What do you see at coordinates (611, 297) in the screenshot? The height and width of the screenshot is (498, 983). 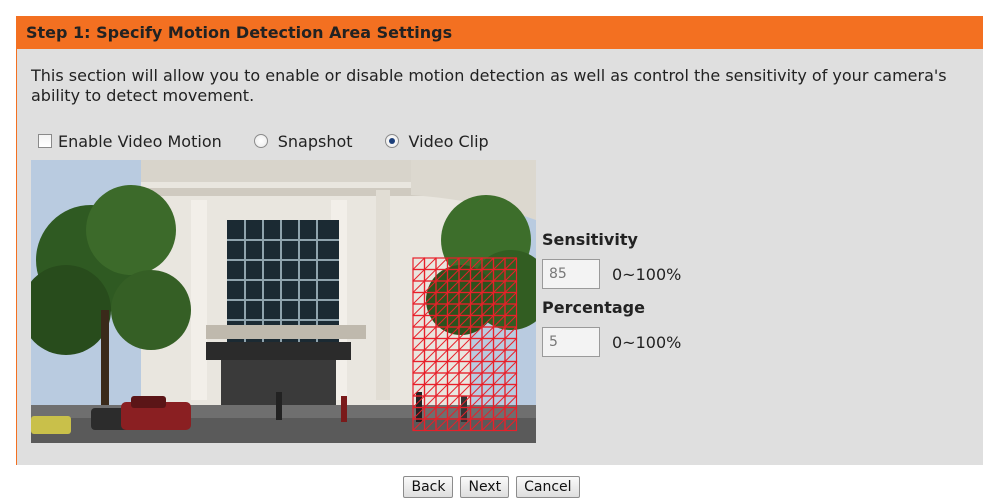 I see `detection-settings: Sensitivity 0~100% Percentage 0~100%` at bounding box center [611, 297].